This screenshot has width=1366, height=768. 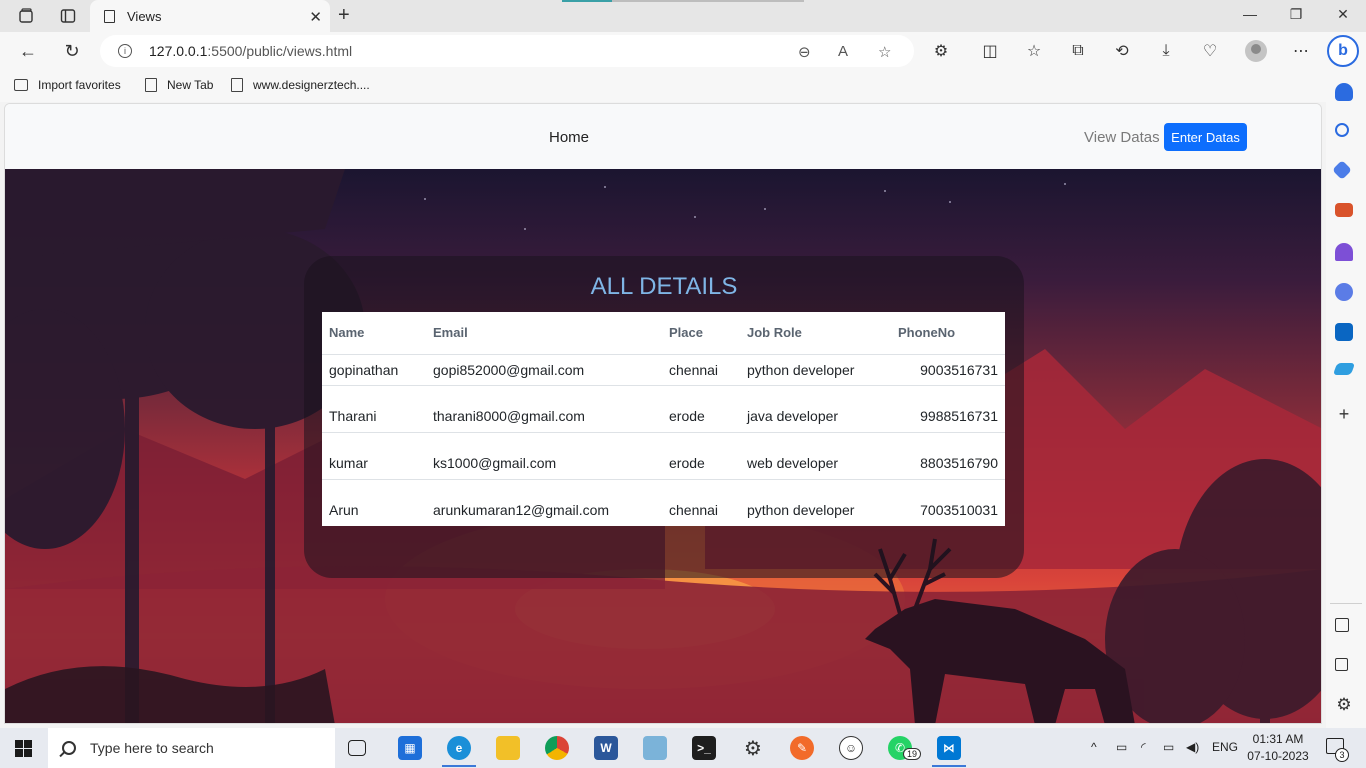 What do you see at coordinates (664, 286) in the screenshot?
I see `card-title: ALL DETAILS` at bounding box center [664, 286].